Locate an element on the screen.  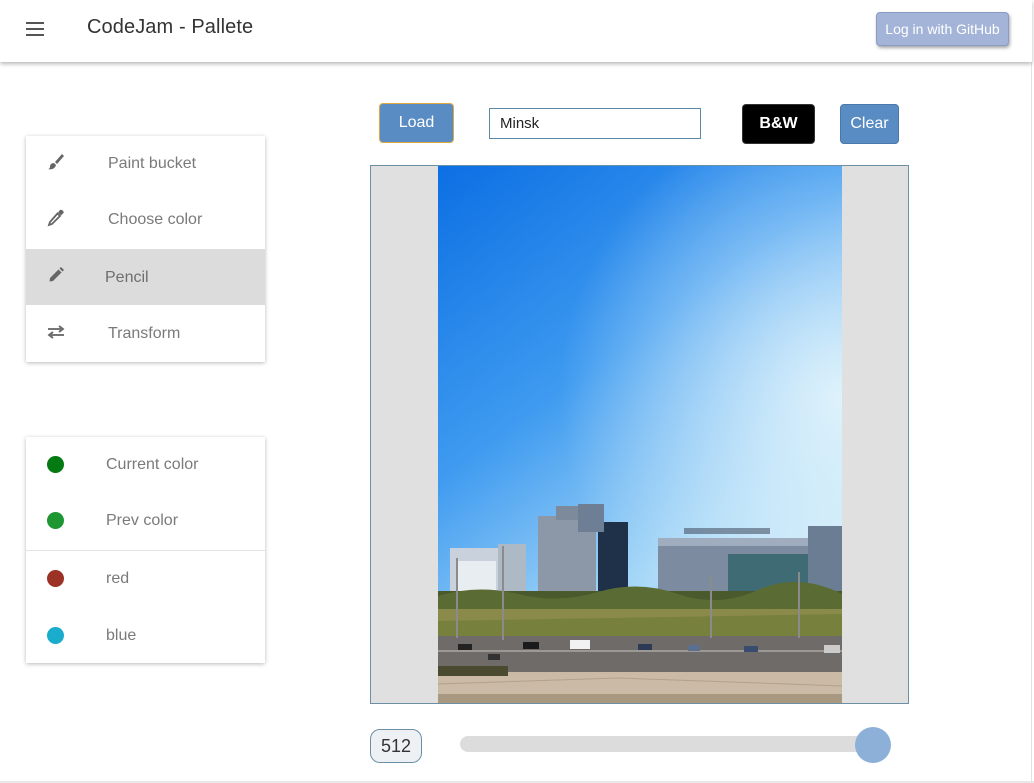
red-color-swatch is located at coordinates (55, 578).